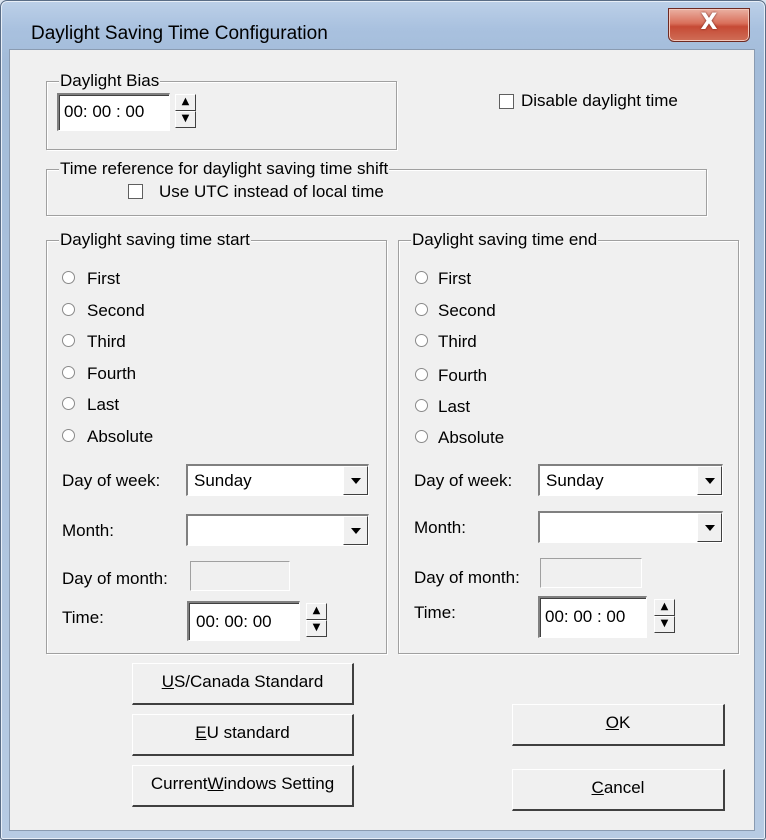  I want to click on end-time-value: 00: 00 : 00, so click(585, 616).